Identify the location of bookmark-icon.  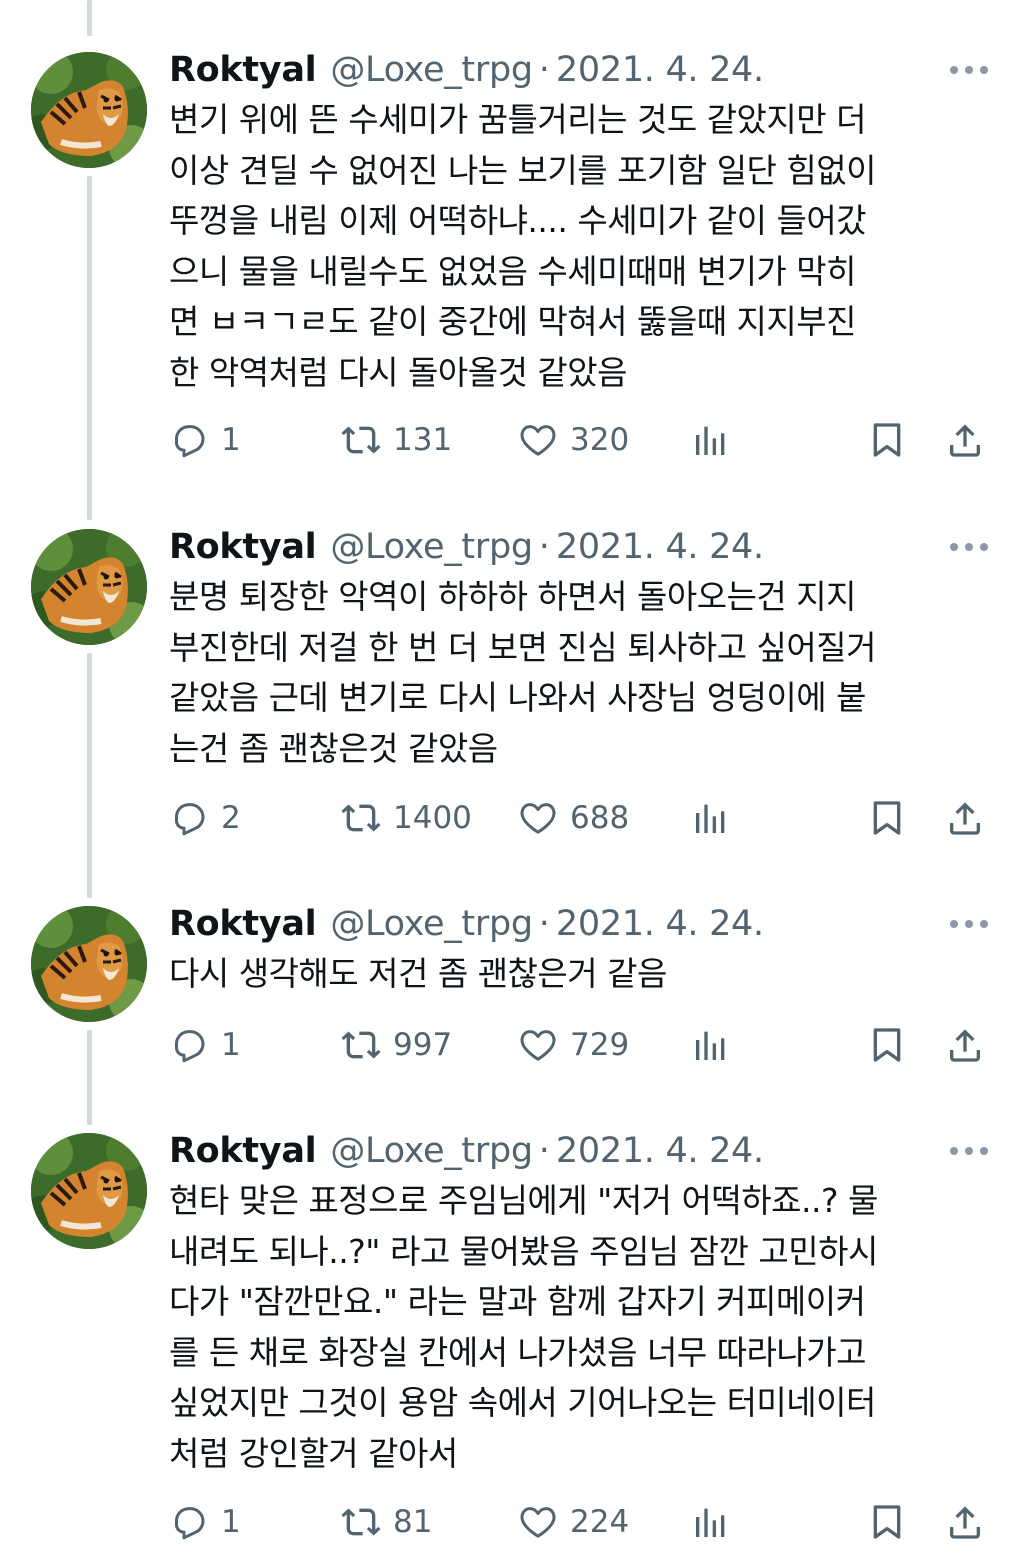
(887, 1522).